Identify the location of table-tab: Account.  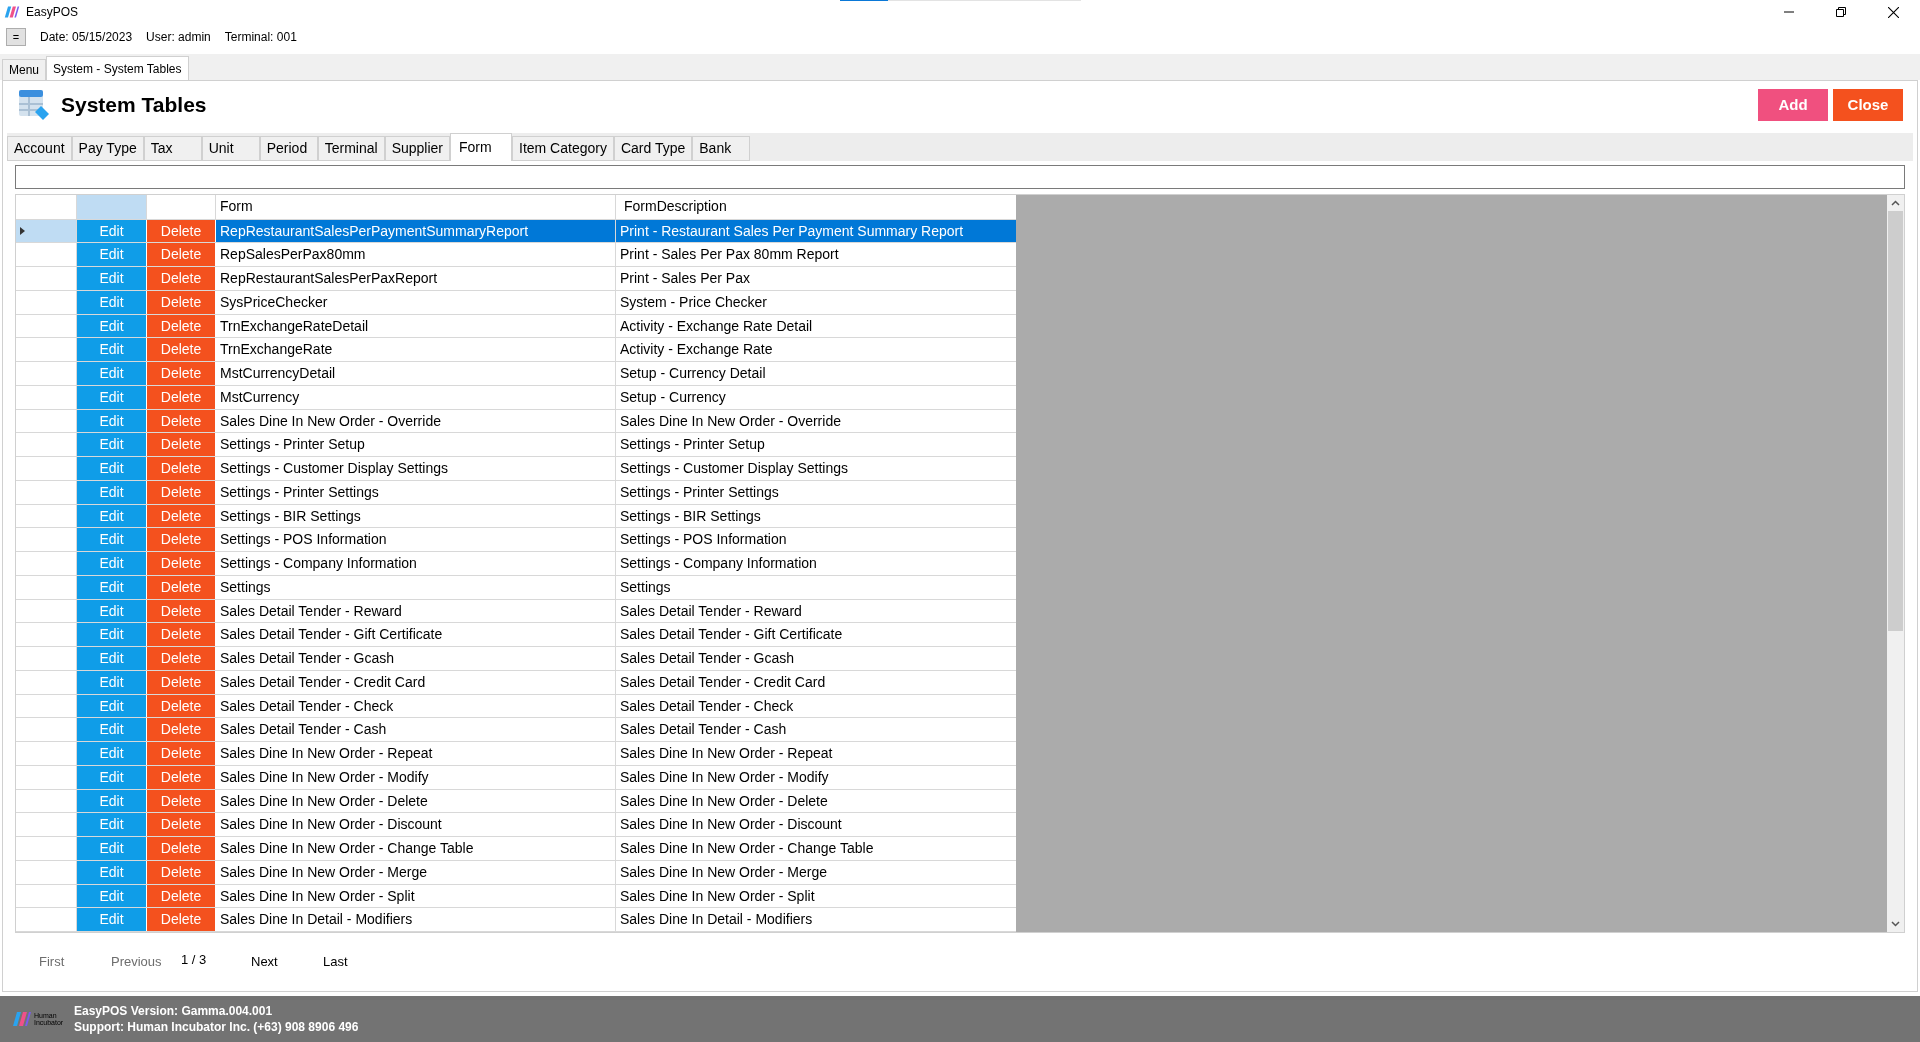
(39, 148).